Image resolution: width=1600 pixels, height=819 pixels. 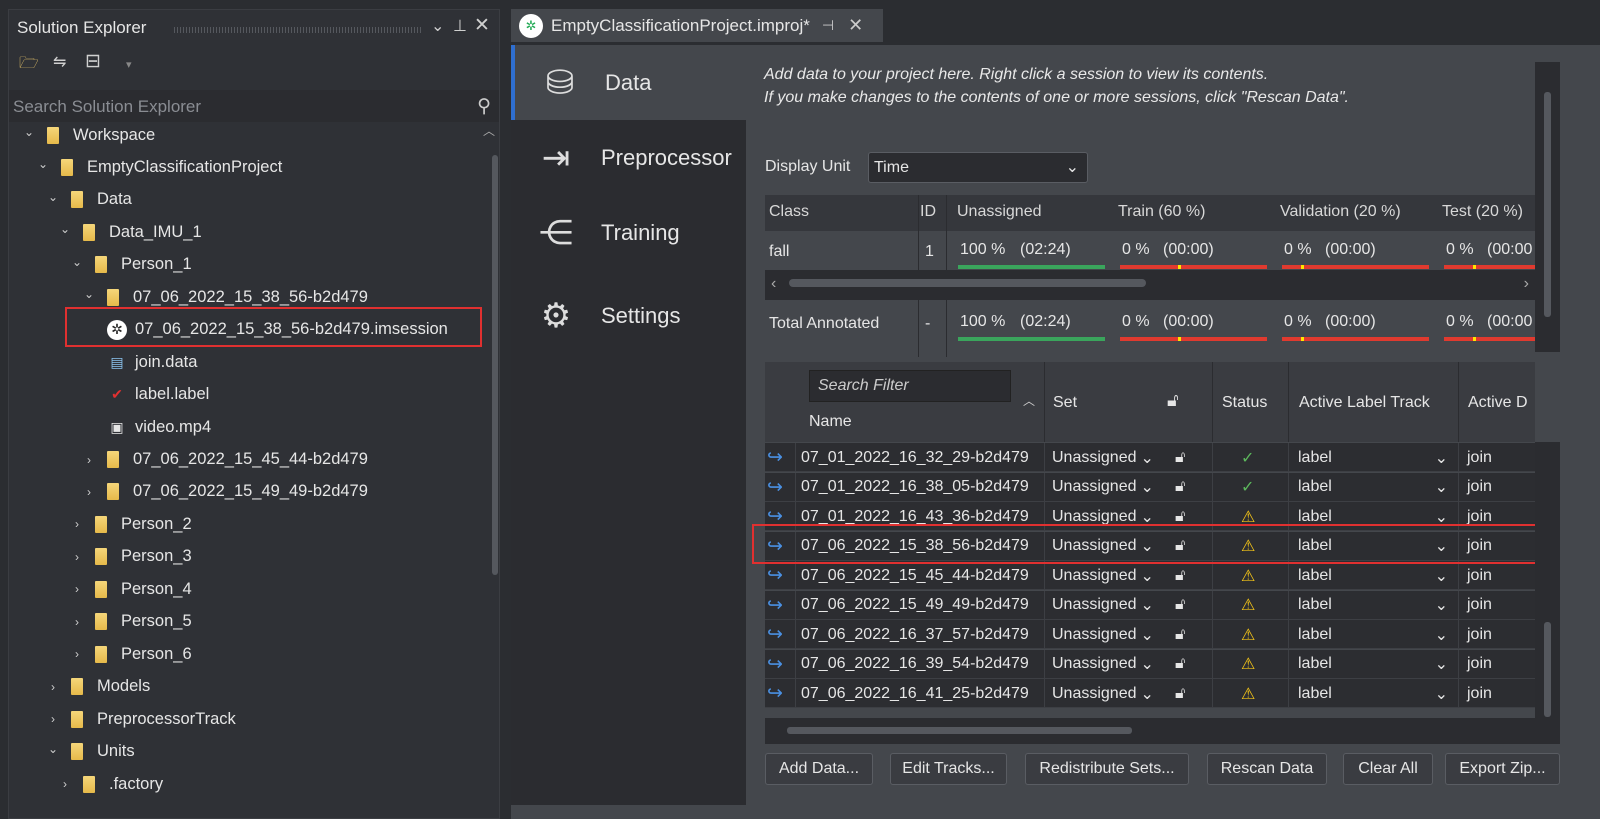 I want to click on tree-scrollbar, so click(x=495, y=365).